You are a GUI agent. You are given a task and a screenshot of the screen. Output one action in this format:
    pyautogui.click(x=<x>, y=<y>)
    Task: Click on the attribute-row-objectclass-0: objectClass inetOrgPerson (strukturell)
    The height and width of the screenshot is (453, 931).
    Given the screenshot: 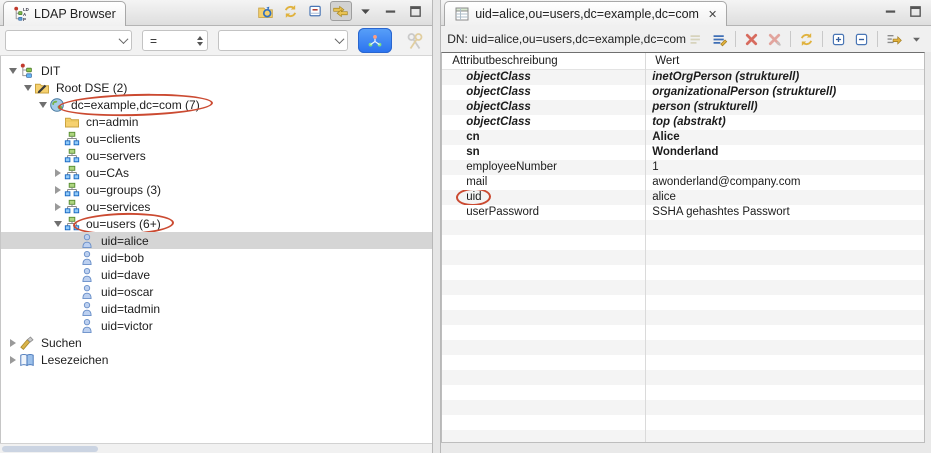 What is the action you would take?
    pyautogui.click(x=683, y=77)
    